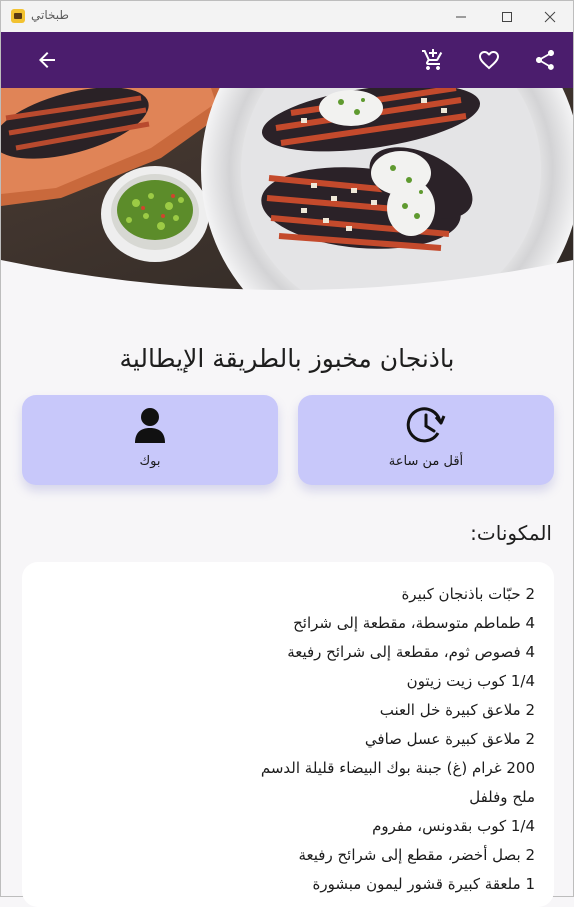  I want to click on ingredient-item: 1/4 كوب زيت زيتون, so click(470, 681).